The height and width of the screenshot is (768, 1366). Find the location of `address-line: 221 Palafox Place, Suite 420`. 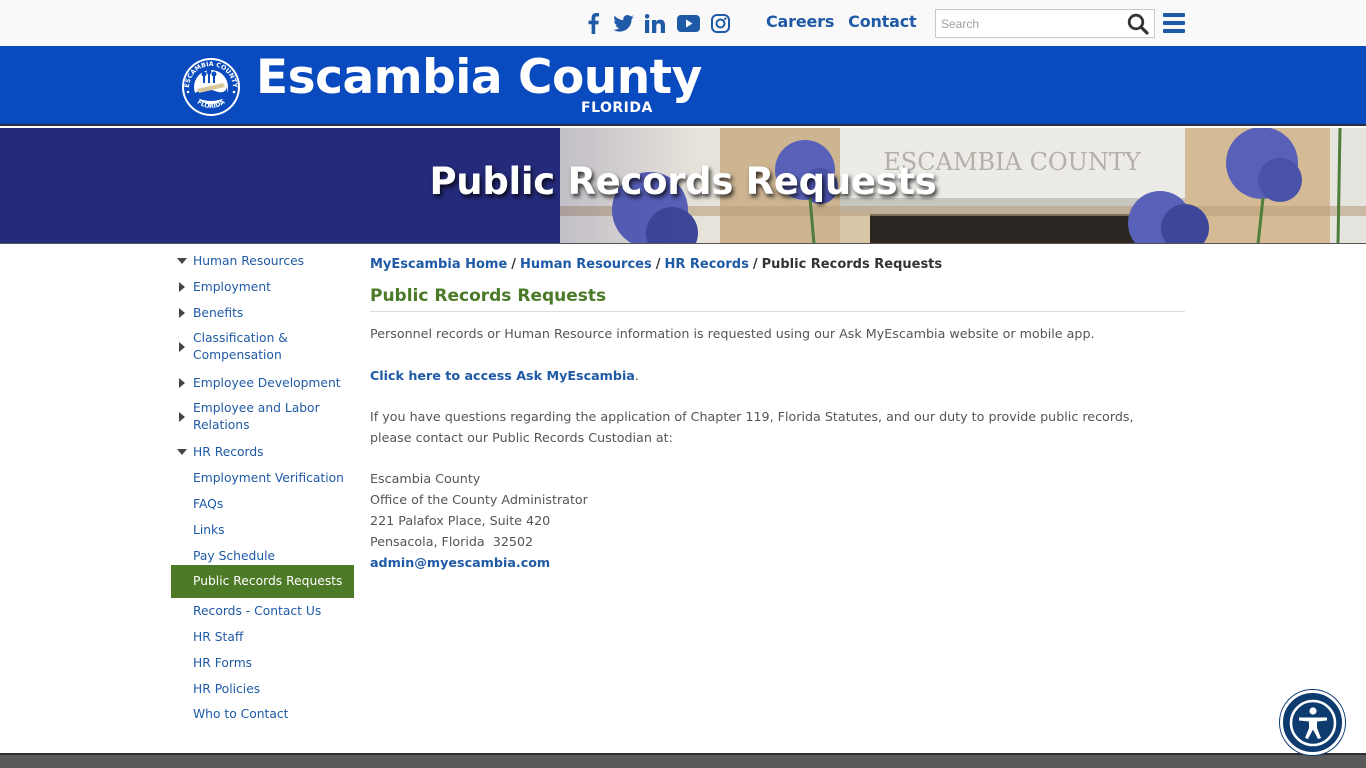

address-line: 221 Palafox Place, Suite 420 is located at coordinates (460, 520).